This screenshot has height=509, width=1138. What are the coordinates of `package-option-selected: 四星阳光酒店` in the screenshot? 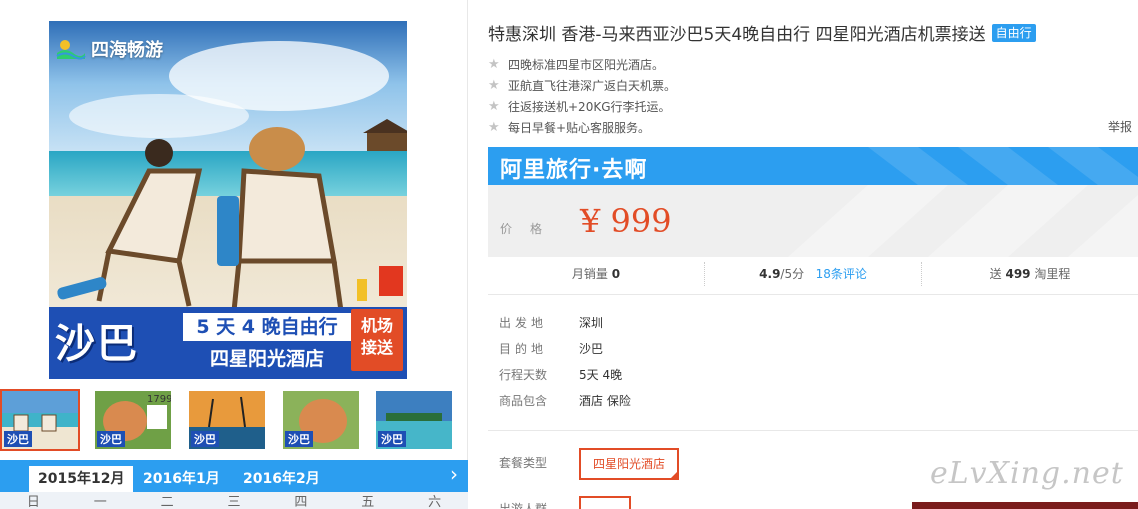 It's located at (629, 464).